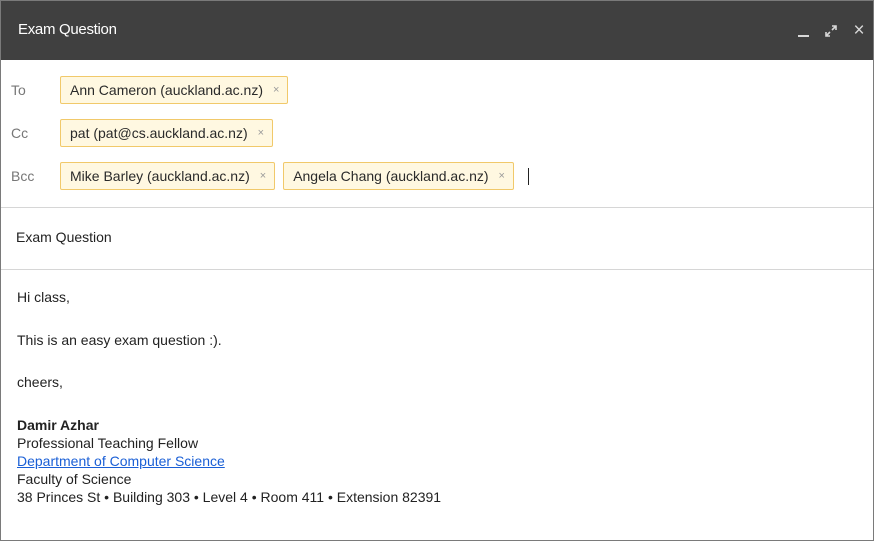 The height and width of the screenshot is (541, 874). I want to click on window-title: Exam Question, so click(67, 29).